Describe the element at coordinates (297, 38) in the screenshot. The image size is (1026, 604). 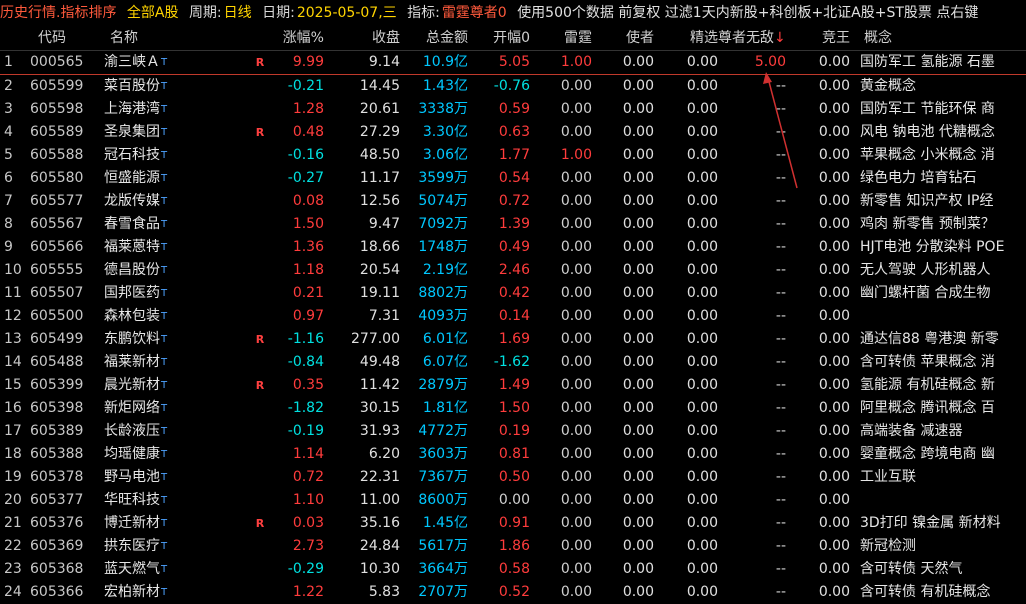
I see `header-change: 涨幅%` at that location.